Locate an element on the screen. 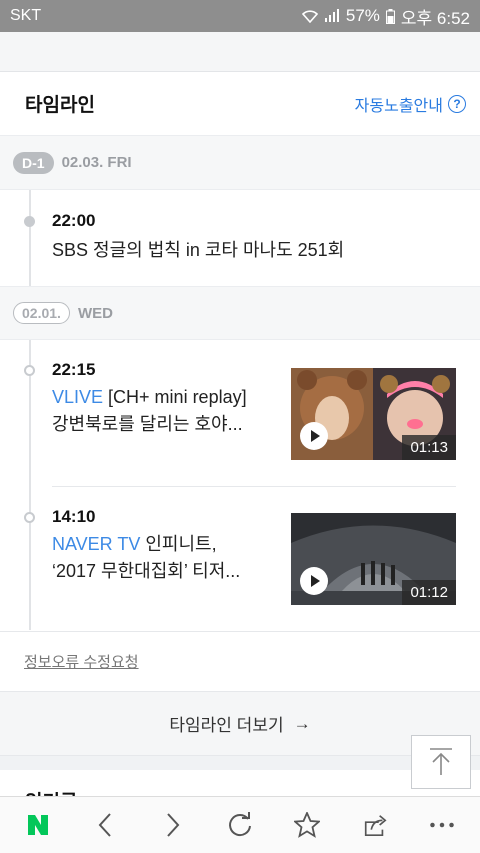  entry-time: 22:00 is located at coordinates (74, 220).